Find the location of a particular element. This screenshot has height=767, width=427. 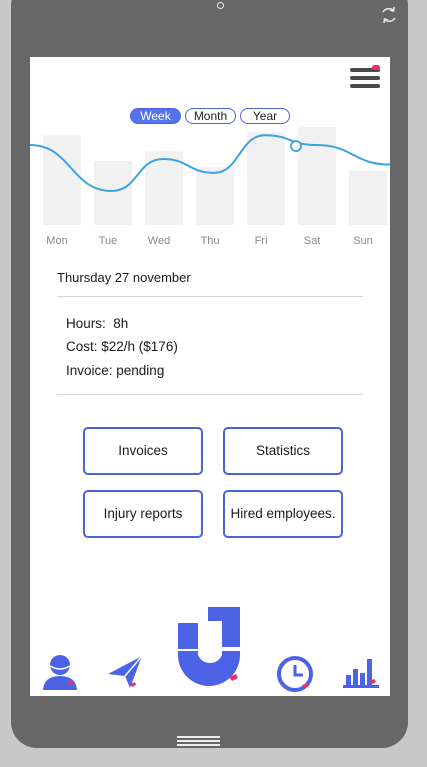

cost-line: Cost: $22/h ($176) is located at coordinates (122, 346).